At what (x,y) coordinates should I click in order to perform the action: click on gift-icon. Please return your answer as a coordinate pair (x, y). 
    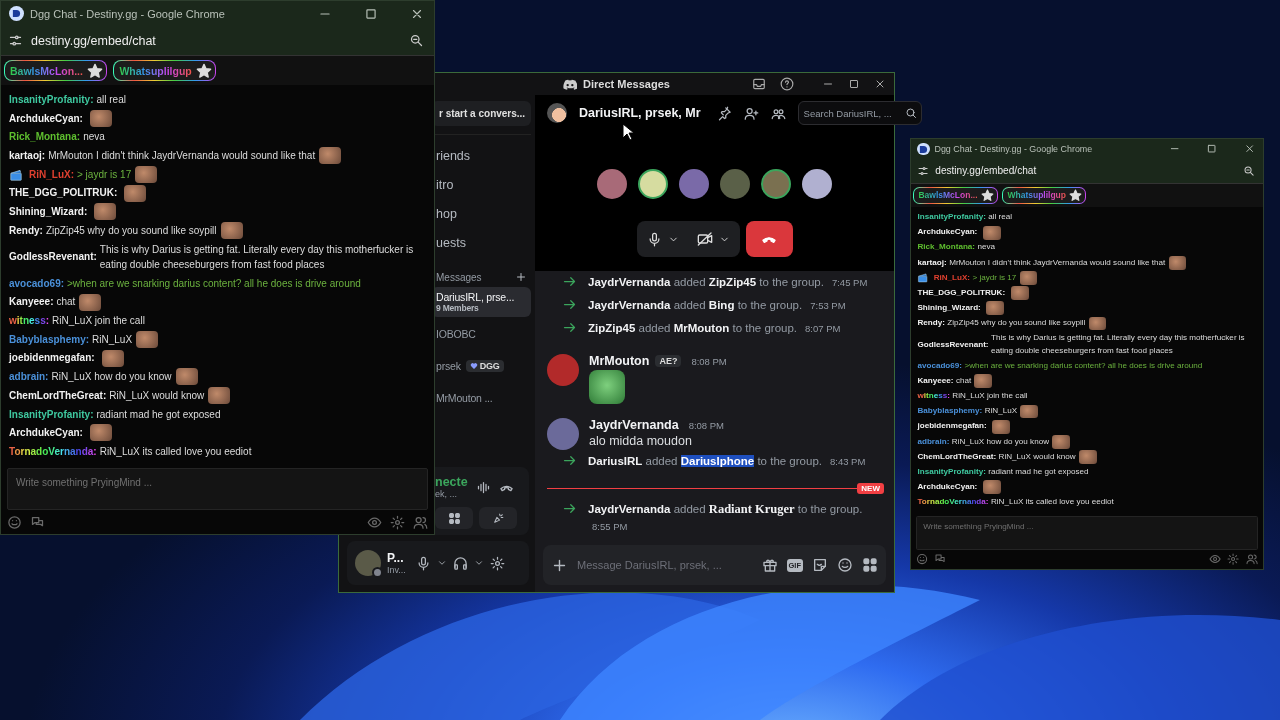
    Looking at the image, I should click on (769, 565).